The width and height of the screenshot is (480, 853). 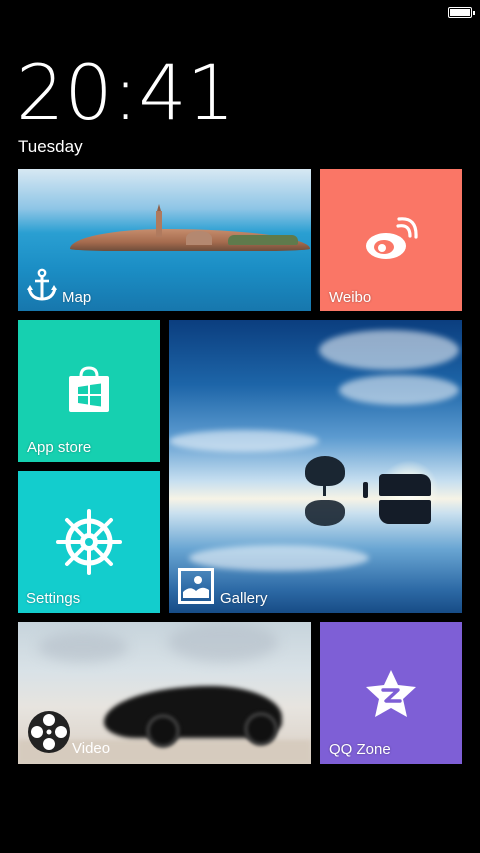 What do you see at coordinates (164, 693) in the screenshot?
I see `tile-video: Video` at bounding box center [164, 693].